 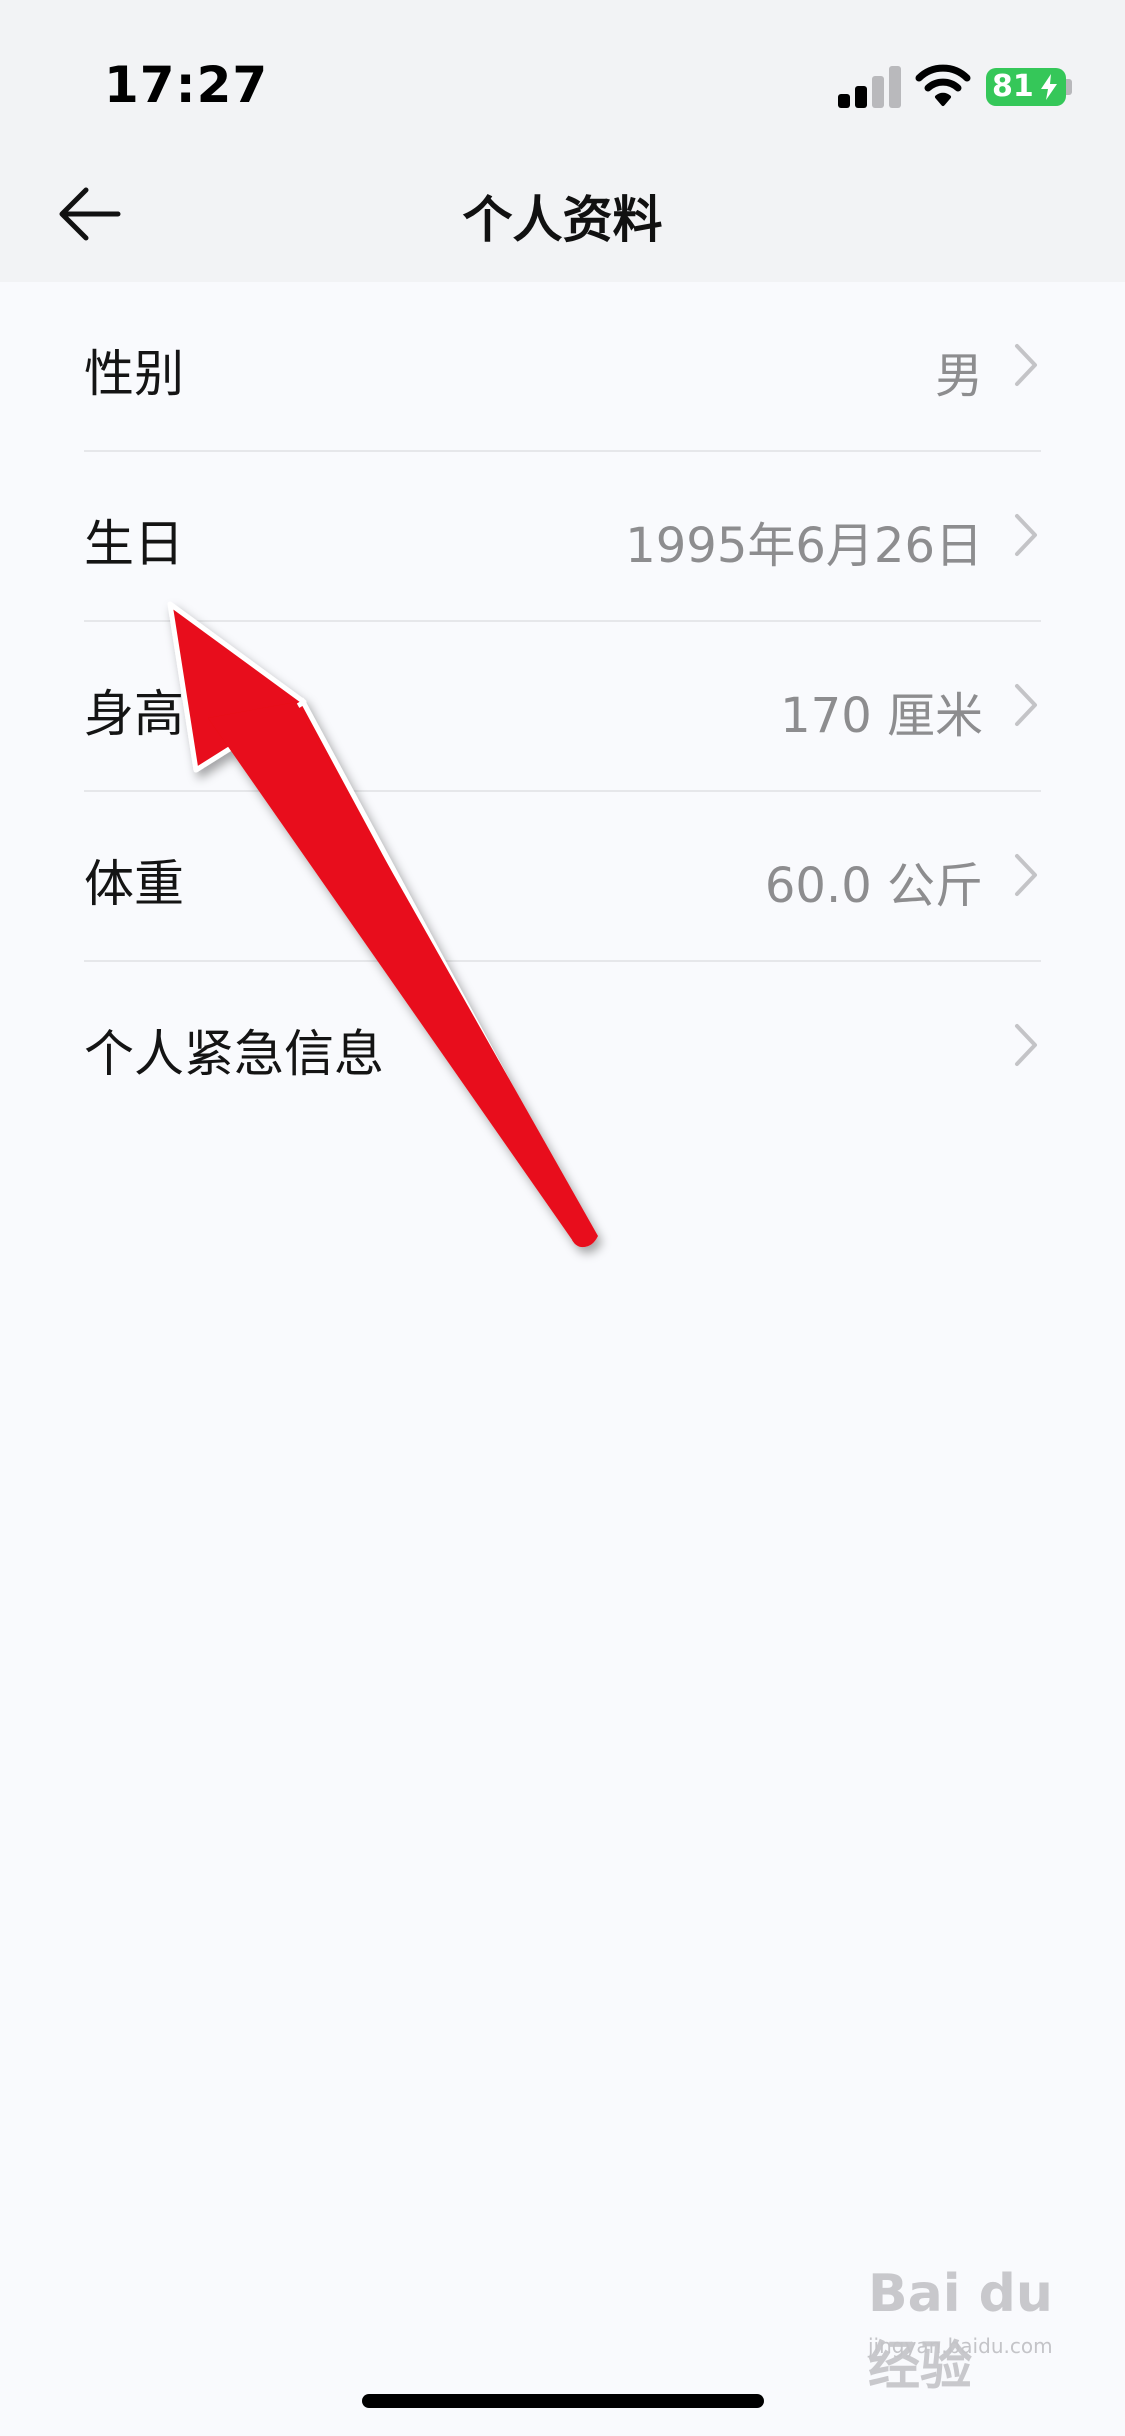 I want to click on row-height: 身高 170 厘米, so click(x=562, y=707).